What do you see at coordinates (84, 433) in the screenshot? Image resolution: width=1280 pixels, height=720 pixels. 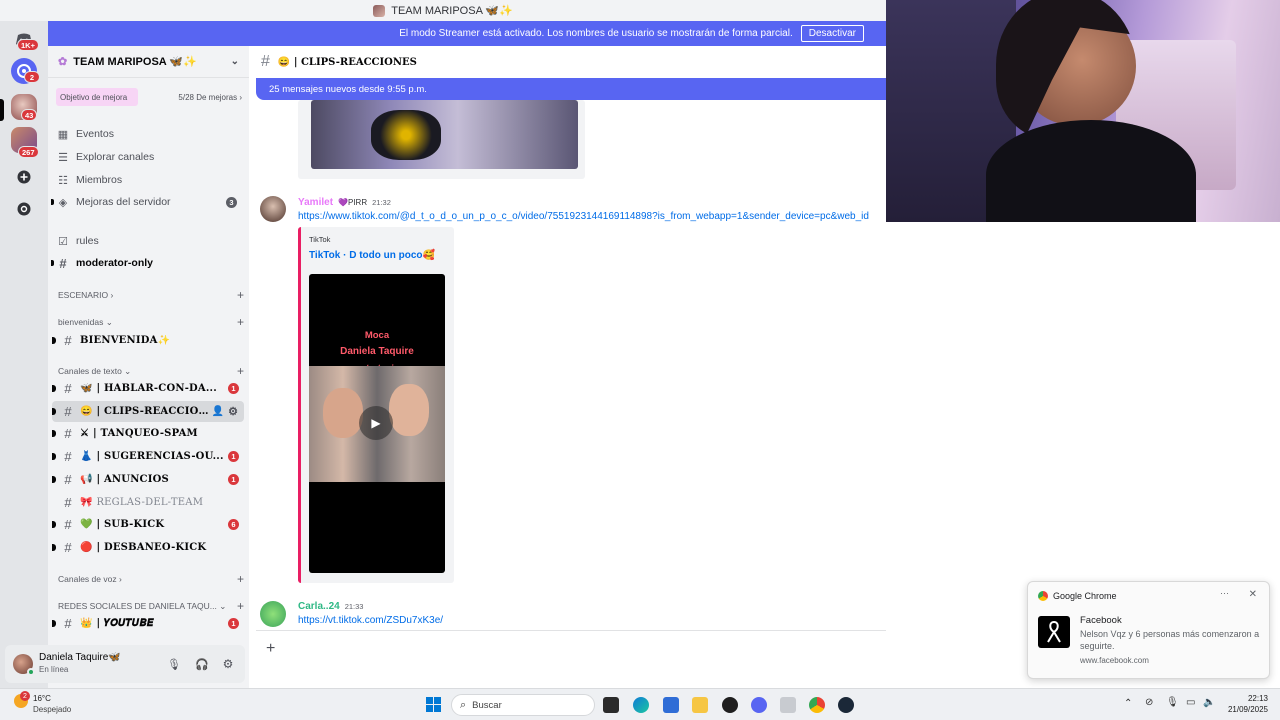 I see `swords-icon: ⚔` at bounding box center [84, 433].